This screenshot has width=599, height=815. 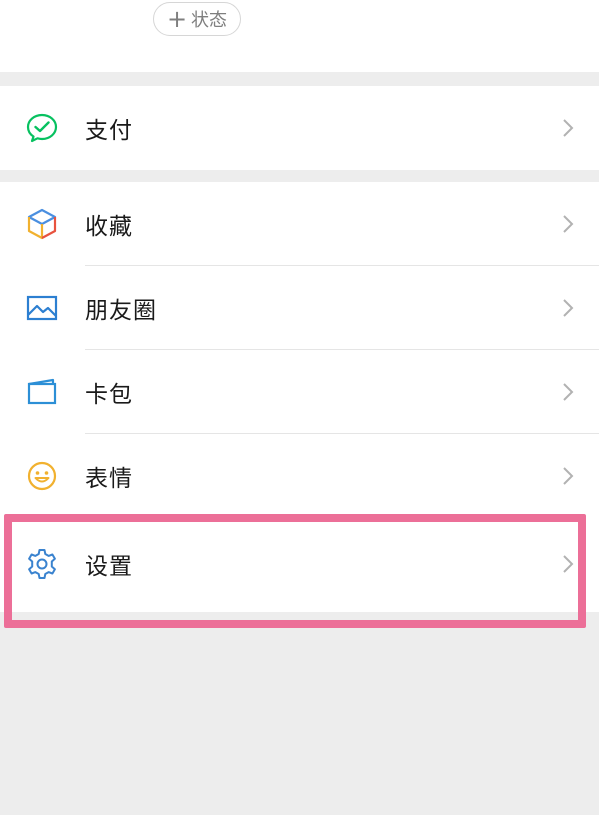 I want to click on menu-item-moments: 朋友圈, so click(x=299, y=308).